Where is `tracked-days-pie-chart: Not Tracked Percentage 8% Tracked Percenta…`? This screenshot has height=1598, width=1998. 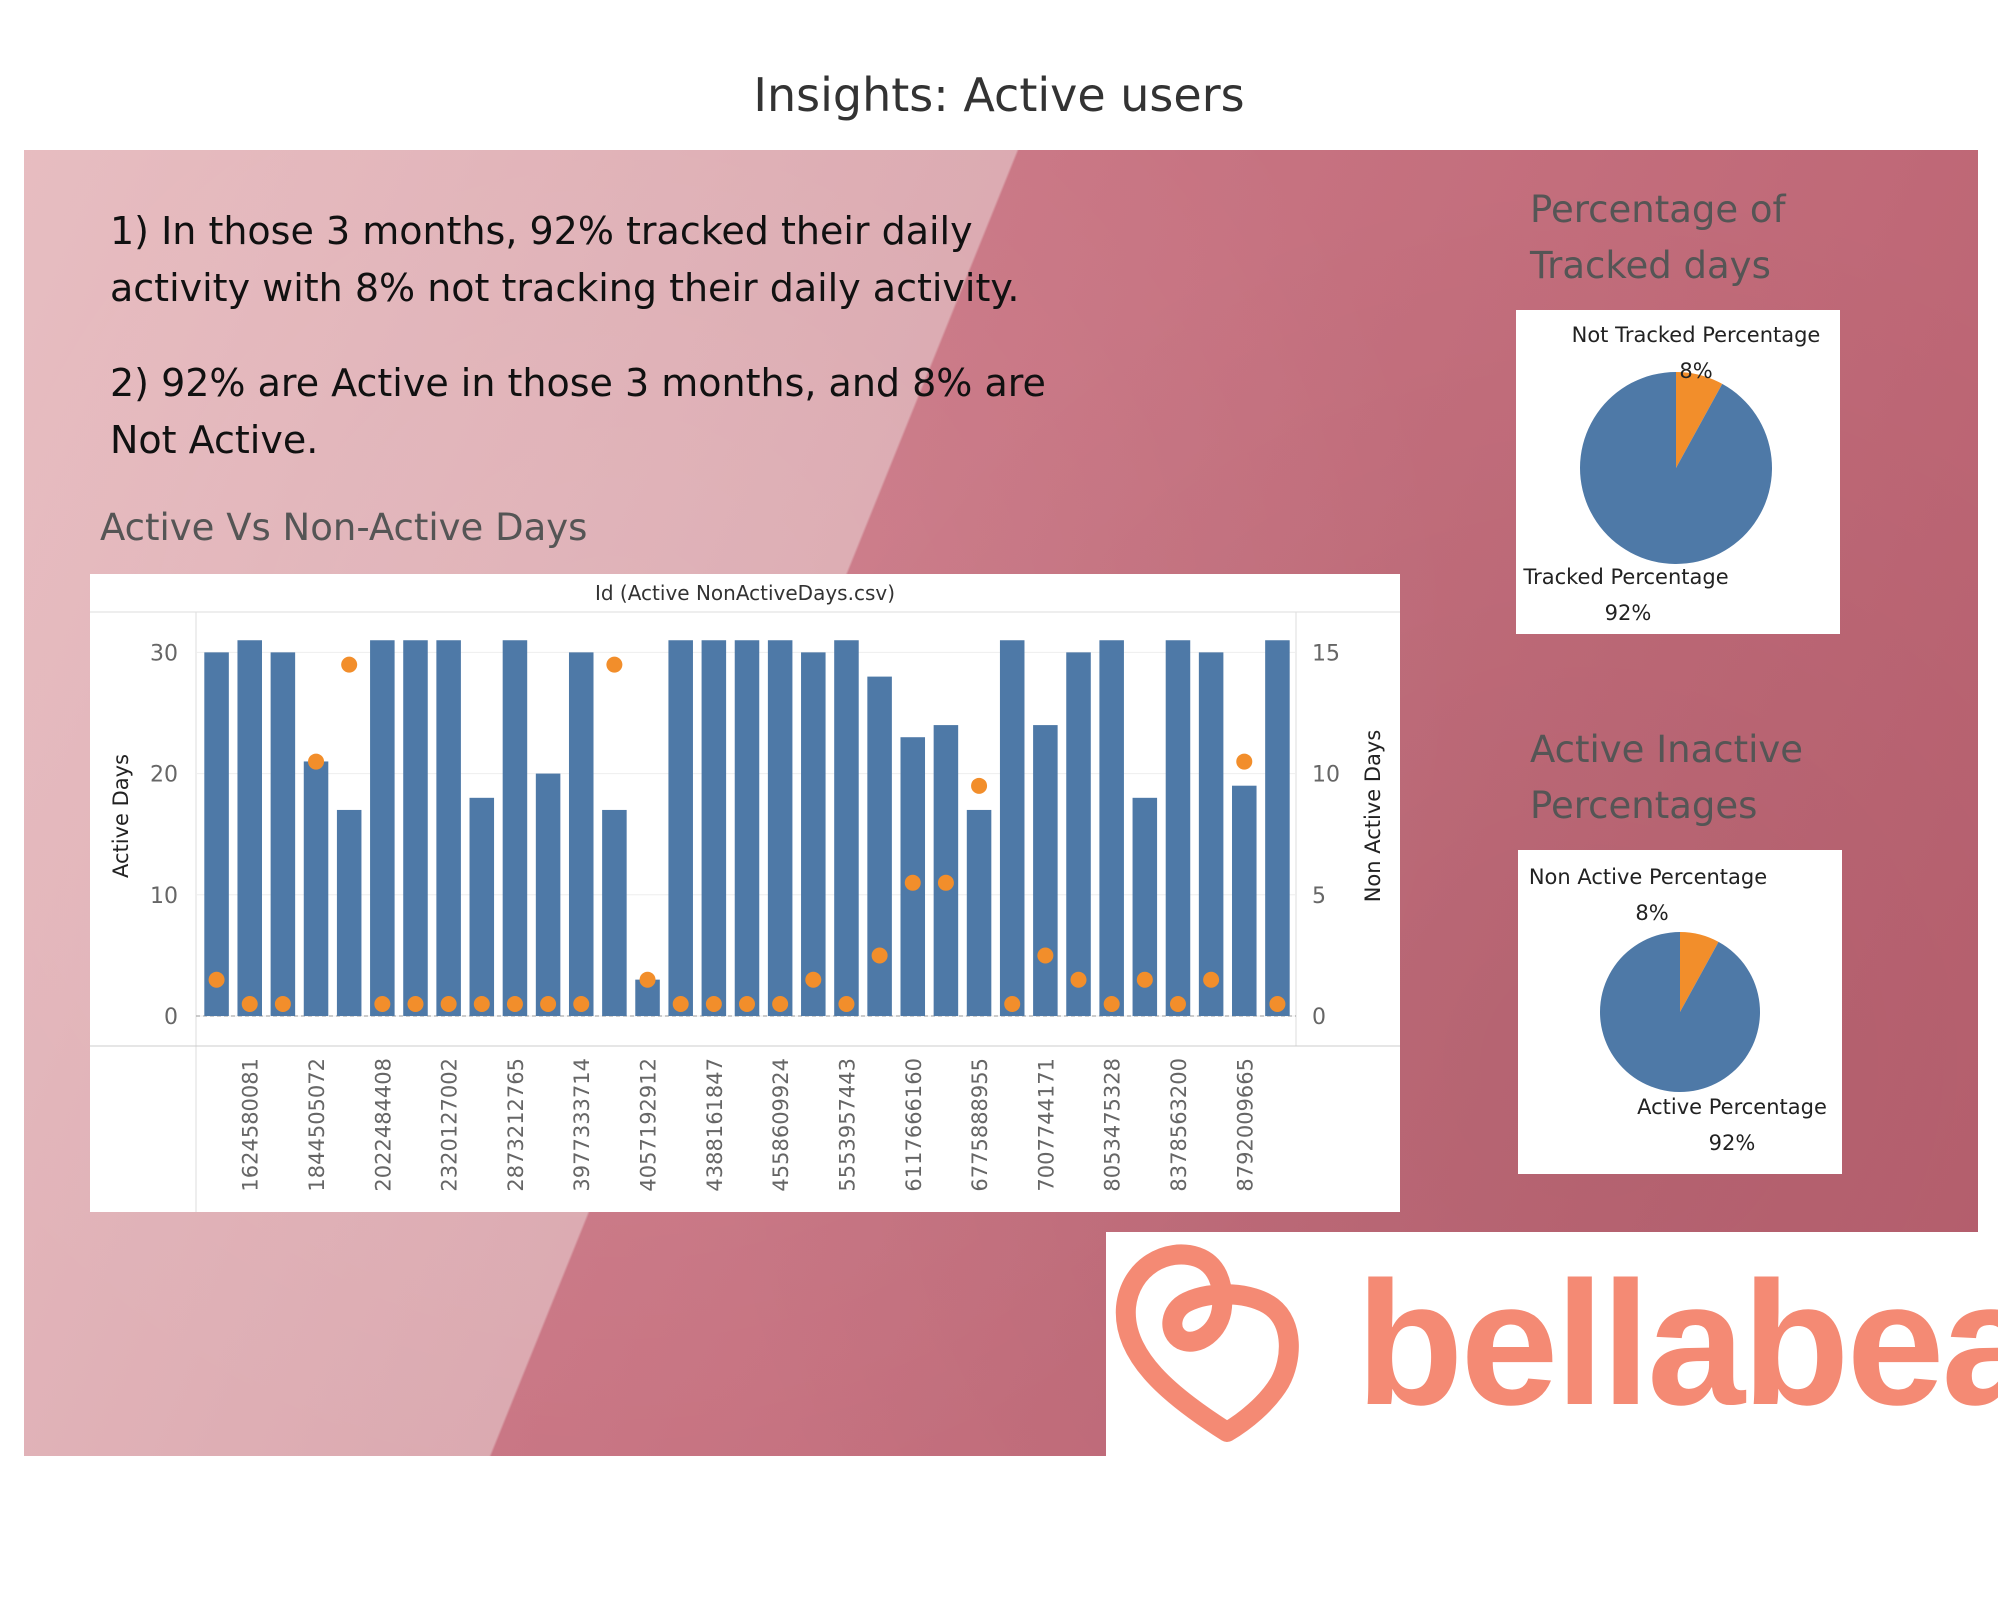 tracked-days-pie-chart: Not Tracked Percentage 8% Tracked Percenta… is located at coordinates (1671, 474).